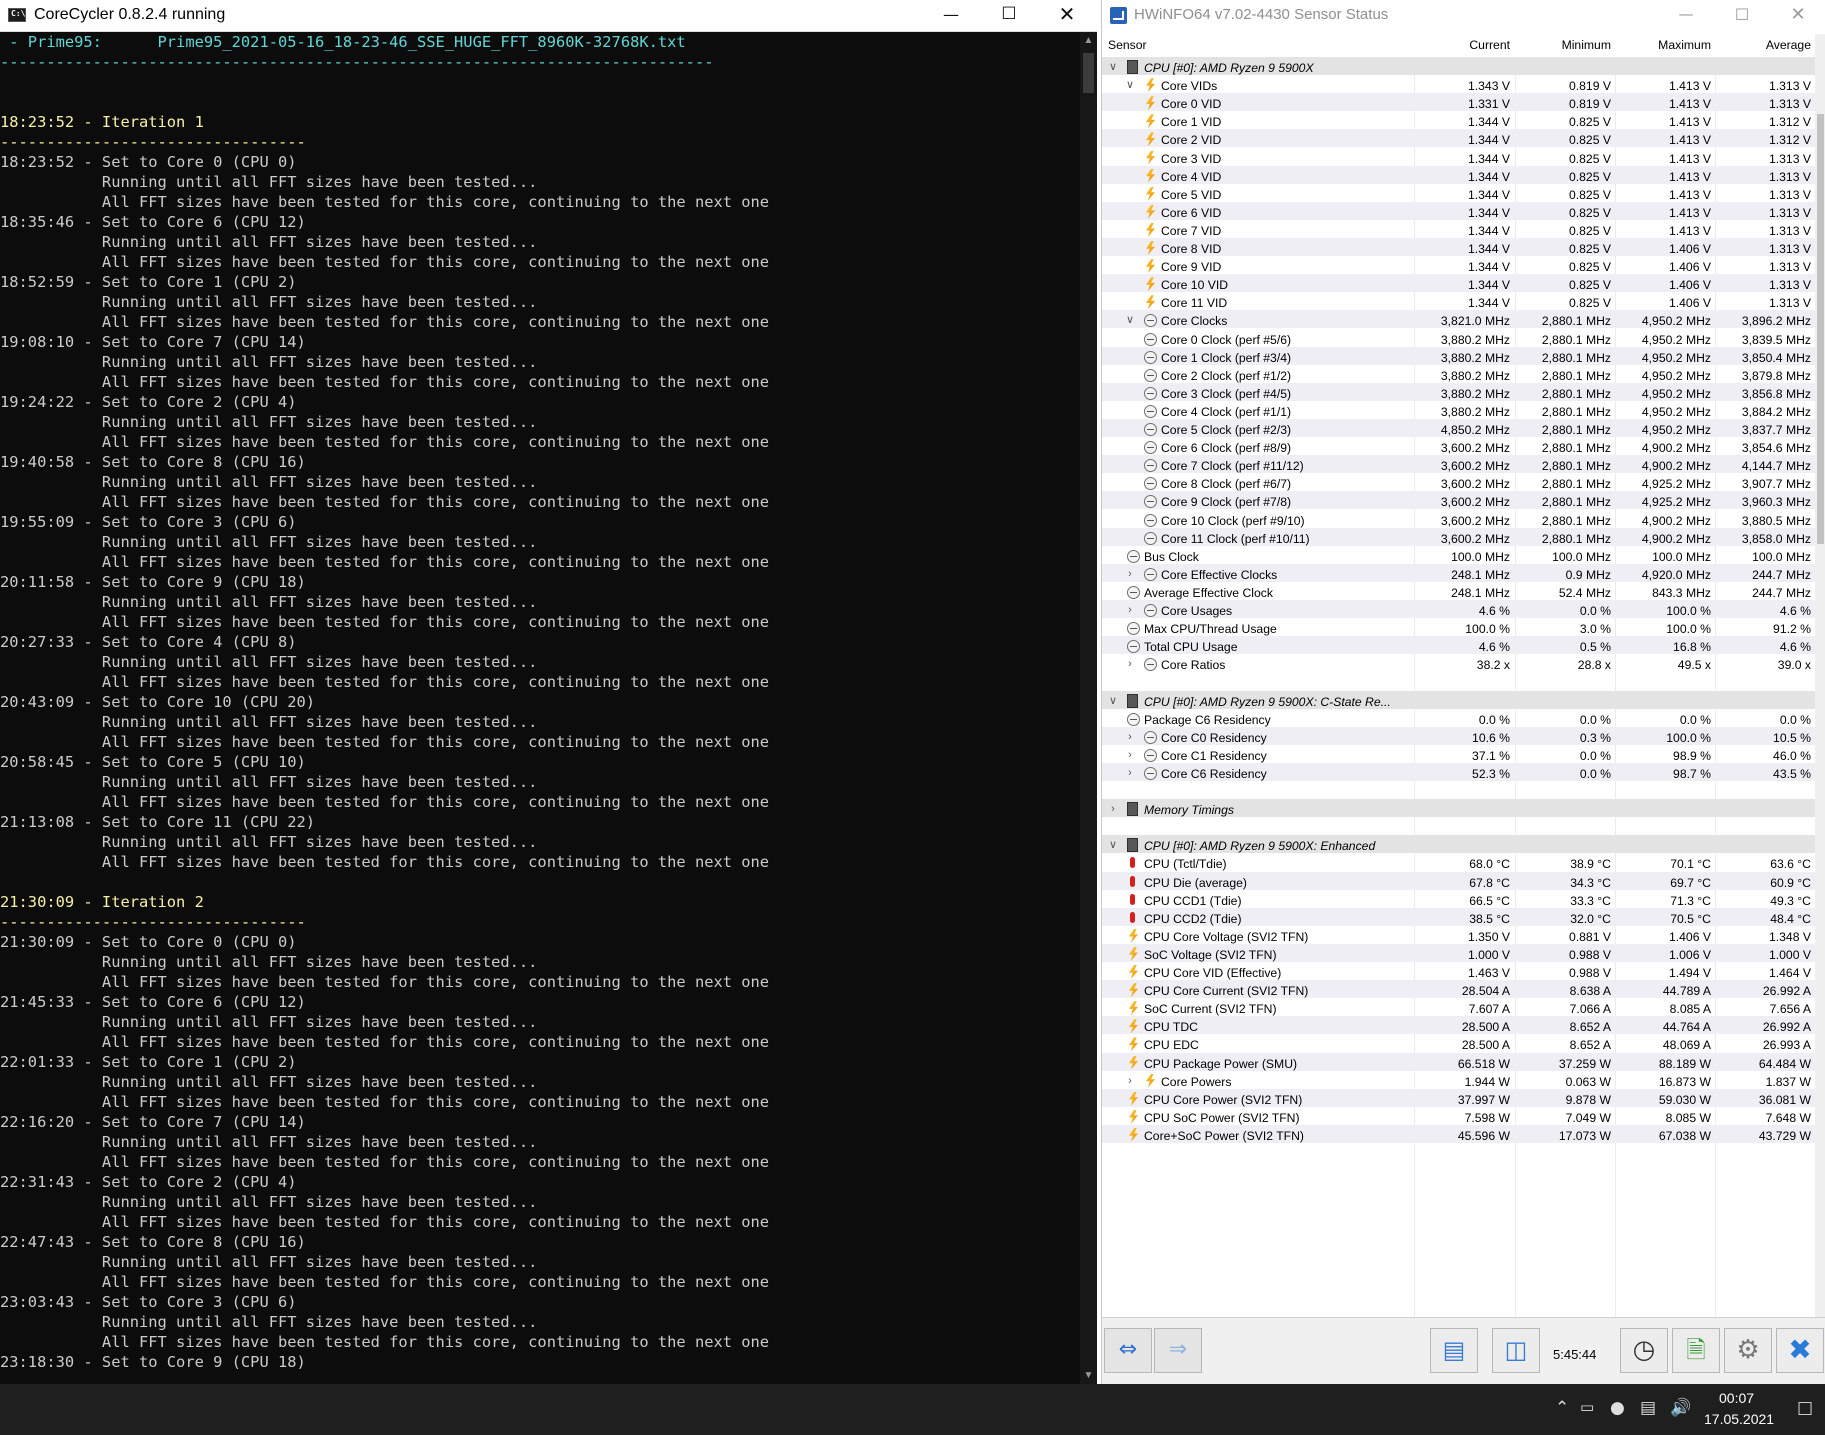 Image resolution: width=1825 pixels, height=1435 pixels. I want to click on sensor-row: Core 8 VID 1.344 V 0.825 V 1.406 V 1.313 V, so click(1458, 247).